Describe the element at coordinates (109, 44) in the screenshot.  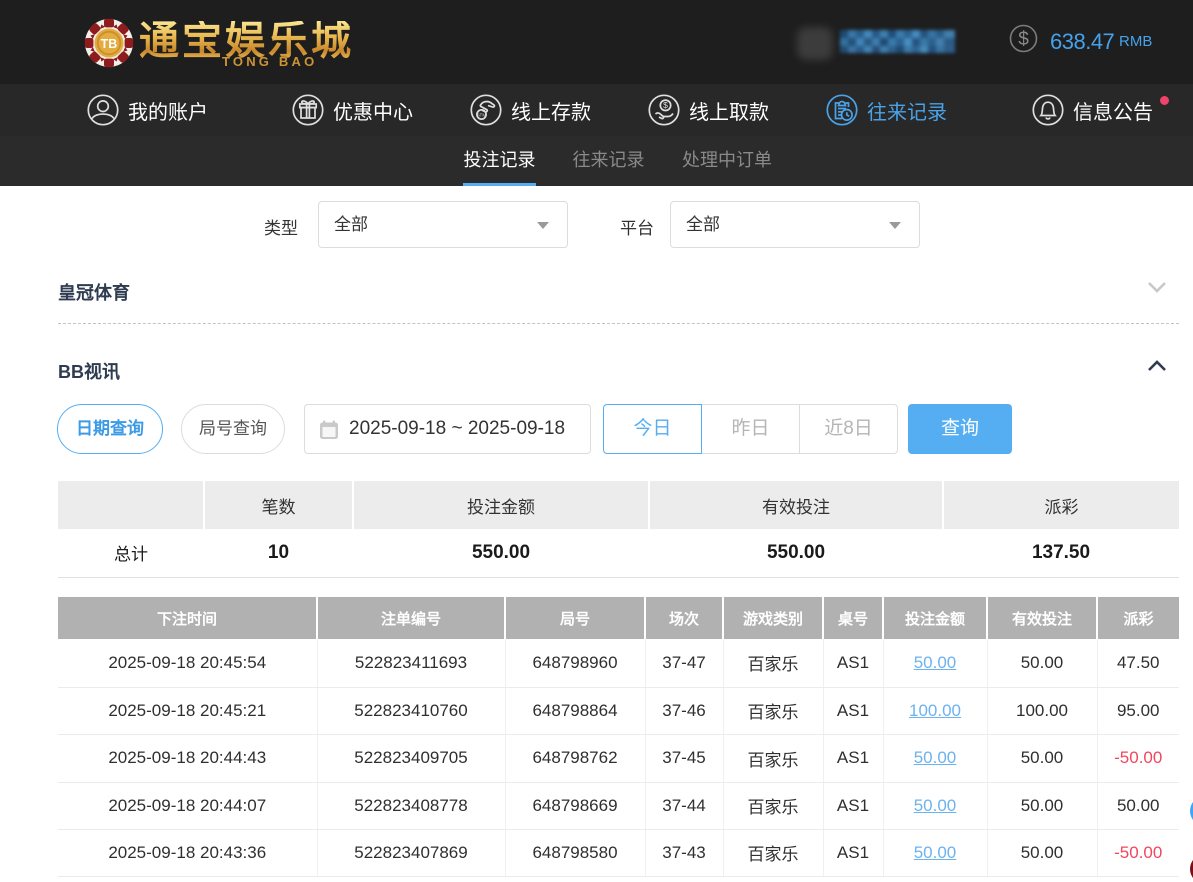
I see `svg-text: TB` at that location.